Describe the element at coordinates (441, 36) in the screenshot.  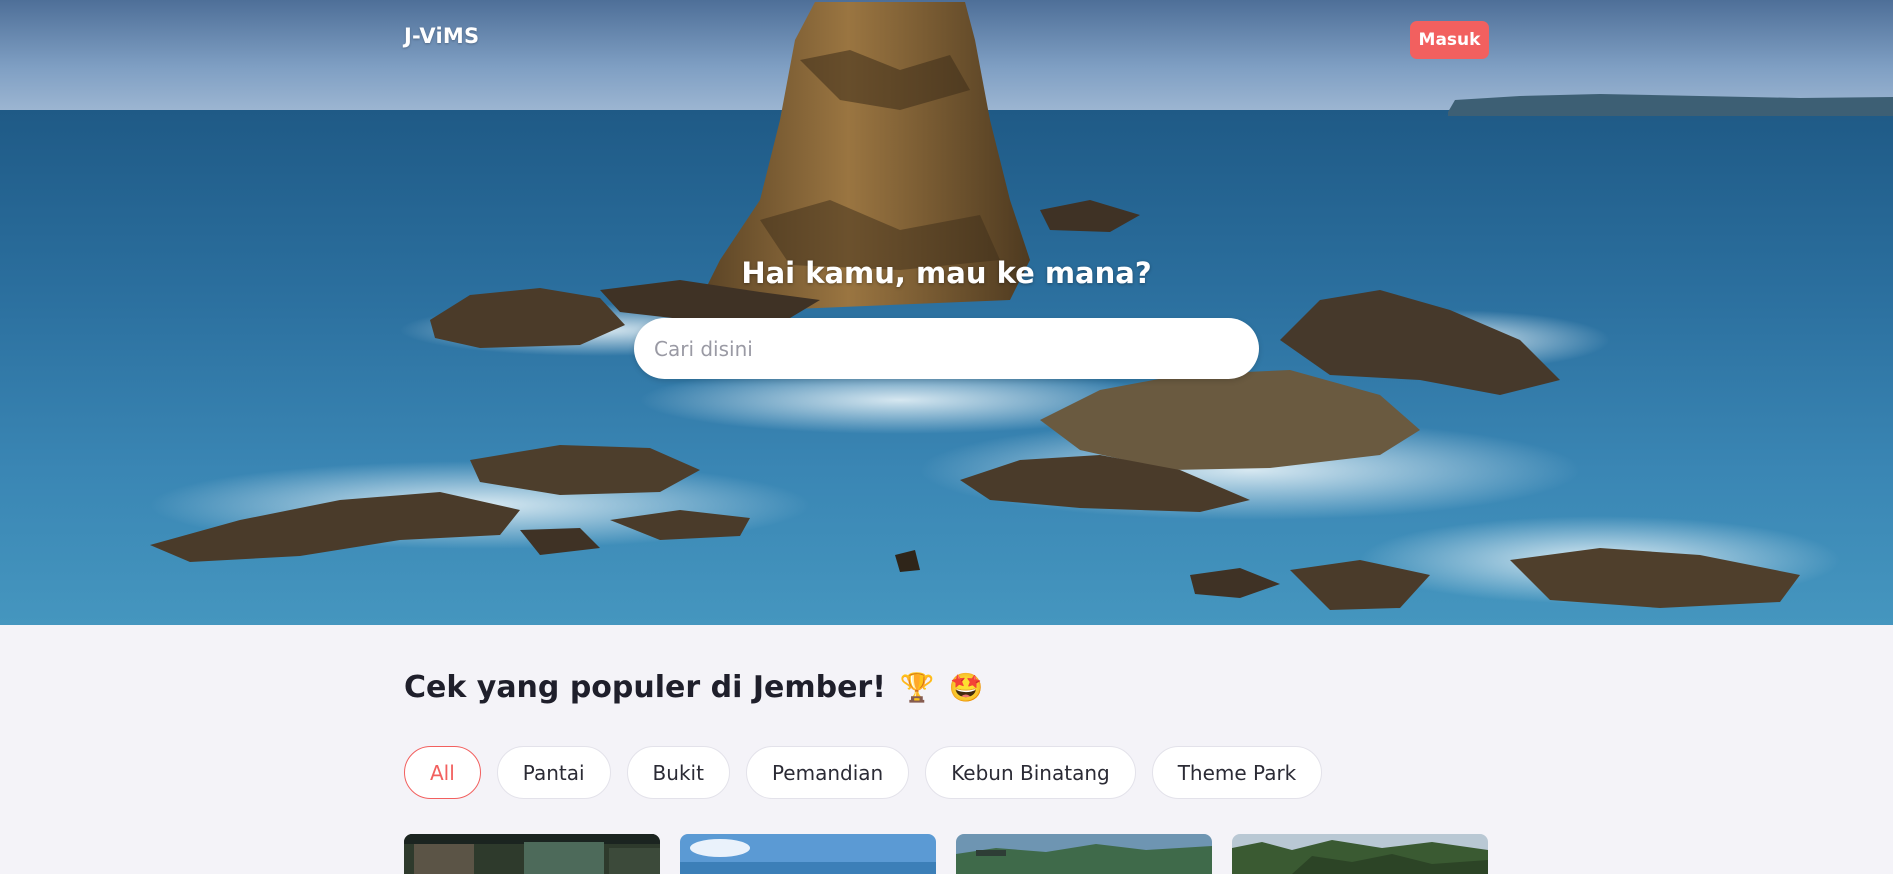
I see `brand-logo: J-ViMS` at that location.